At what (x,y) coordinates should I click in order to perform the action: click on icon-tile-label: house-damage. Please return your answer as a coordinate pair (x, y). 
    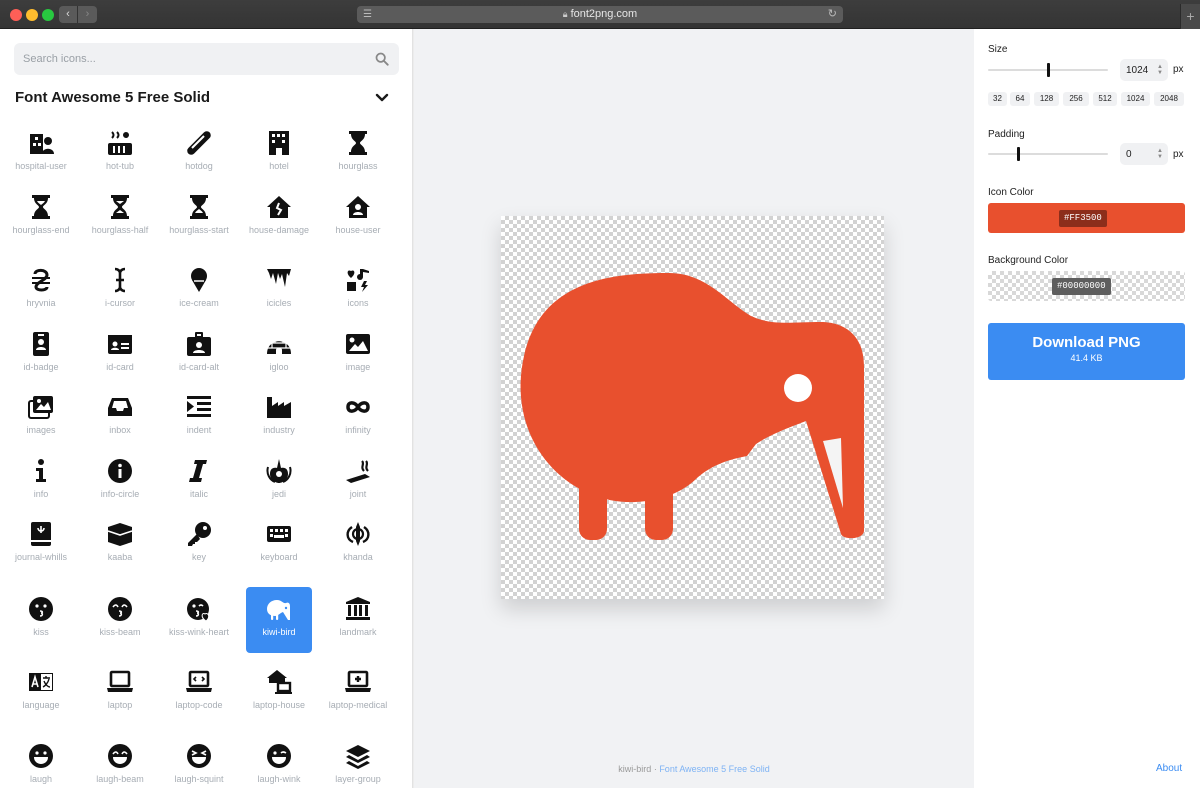
    Looking at the image, I should click on (279, 230).